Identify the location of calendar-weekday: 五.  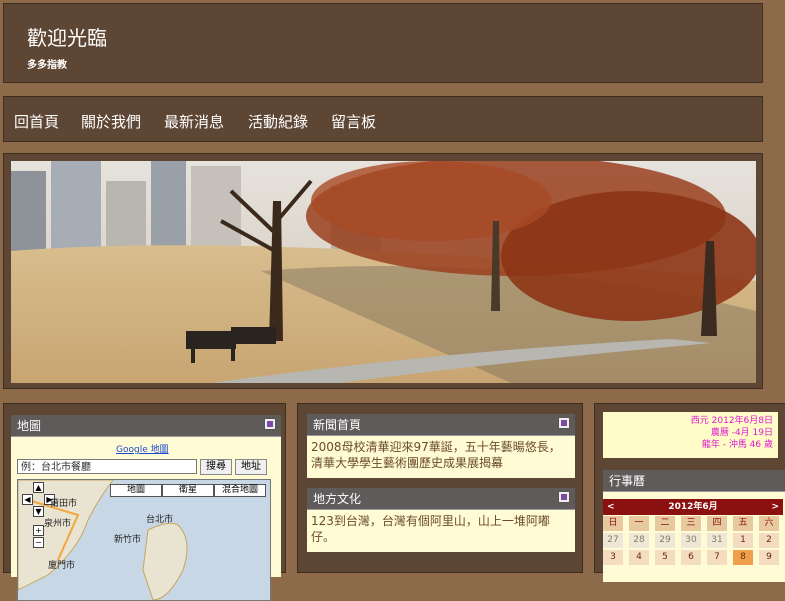
(743, 523).